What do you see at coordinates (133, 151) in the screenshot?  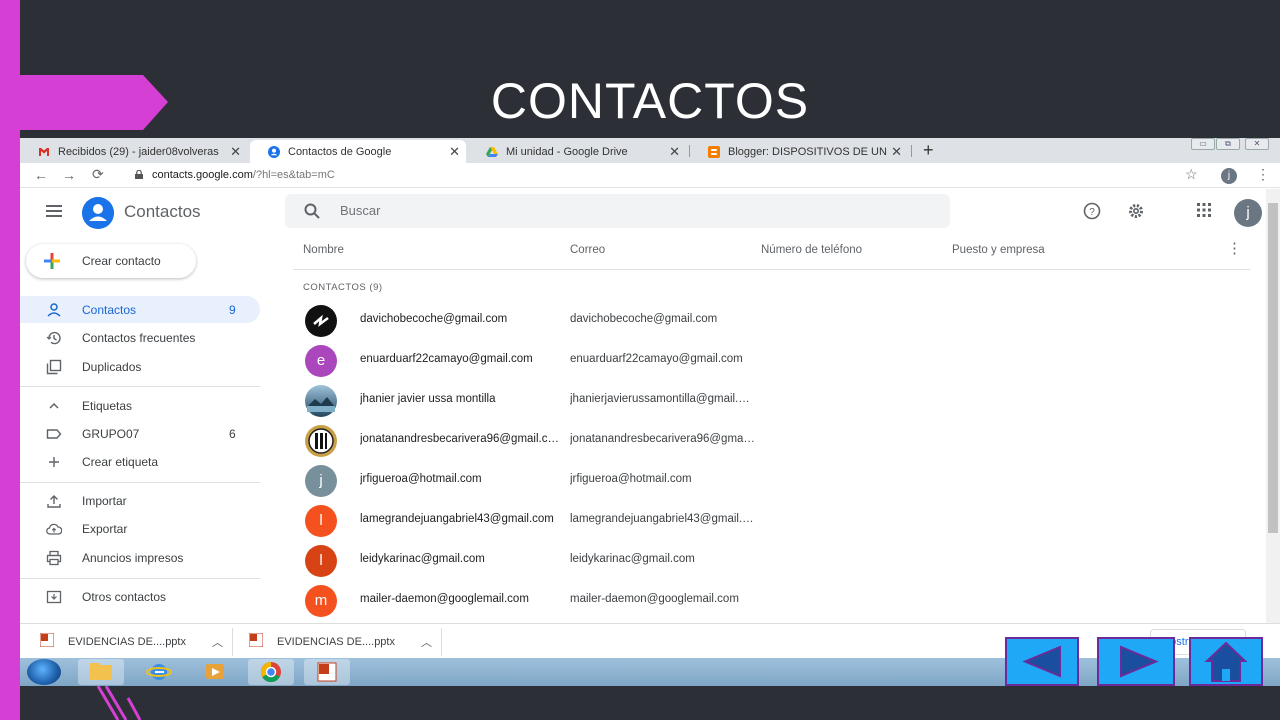 I see `tab-gmail: Recibidos (29) - jaider08volveras ✕` at bounding box center [133, 151].